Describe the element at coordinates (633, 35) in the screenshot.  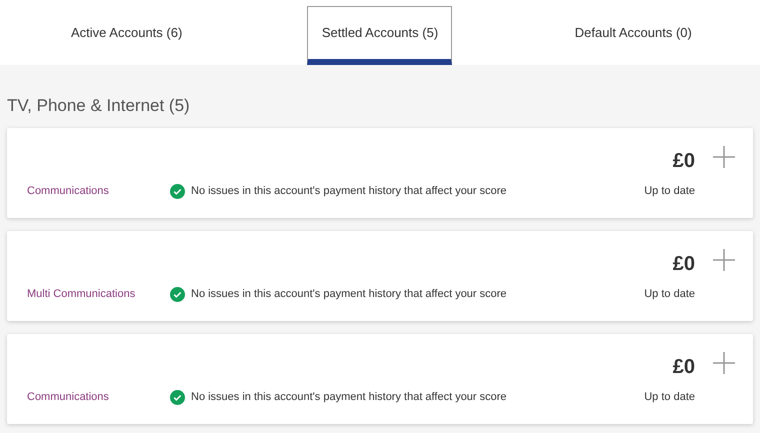
I see `tab: Default Accounts (0)` at that location.